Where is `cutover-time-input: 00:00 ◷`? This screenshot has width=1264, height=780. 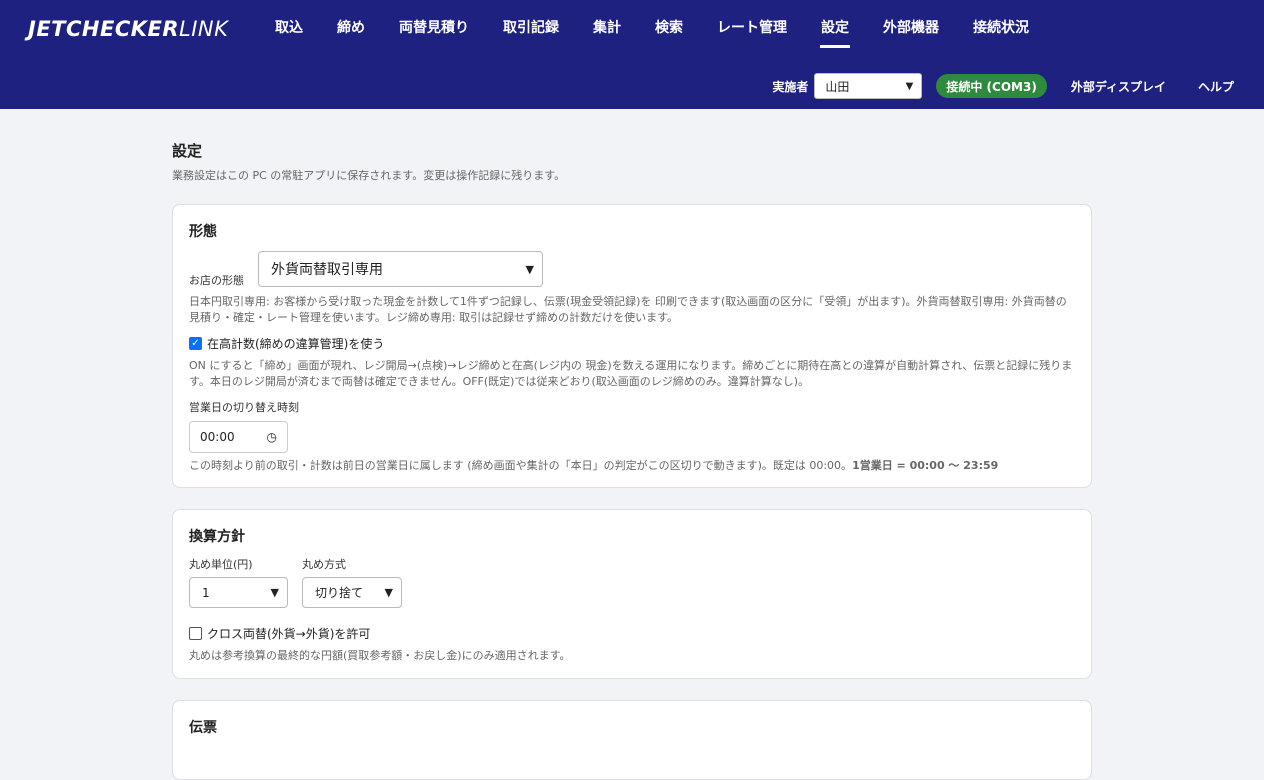
cutover-time-input: 00:00 ◷ is located at coordinates (238, 437).